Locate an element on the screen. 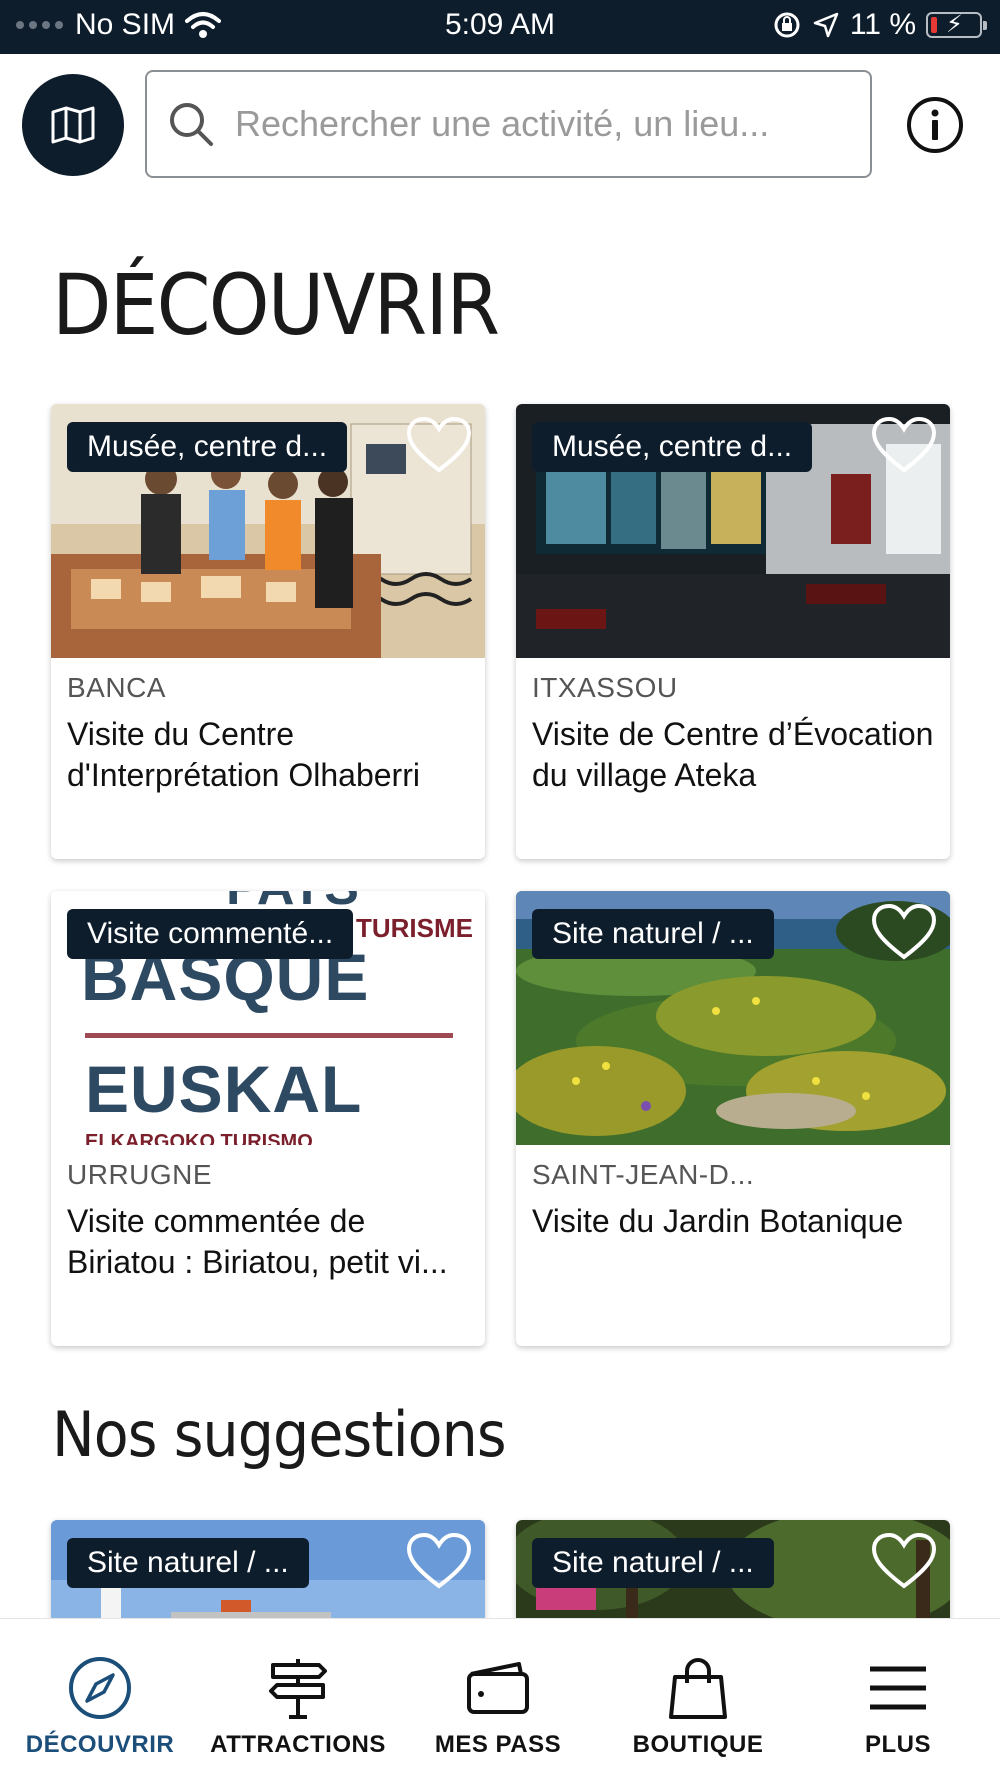  card-title: Visite du Jardin Botanique is located at coordinates (718, 1221).